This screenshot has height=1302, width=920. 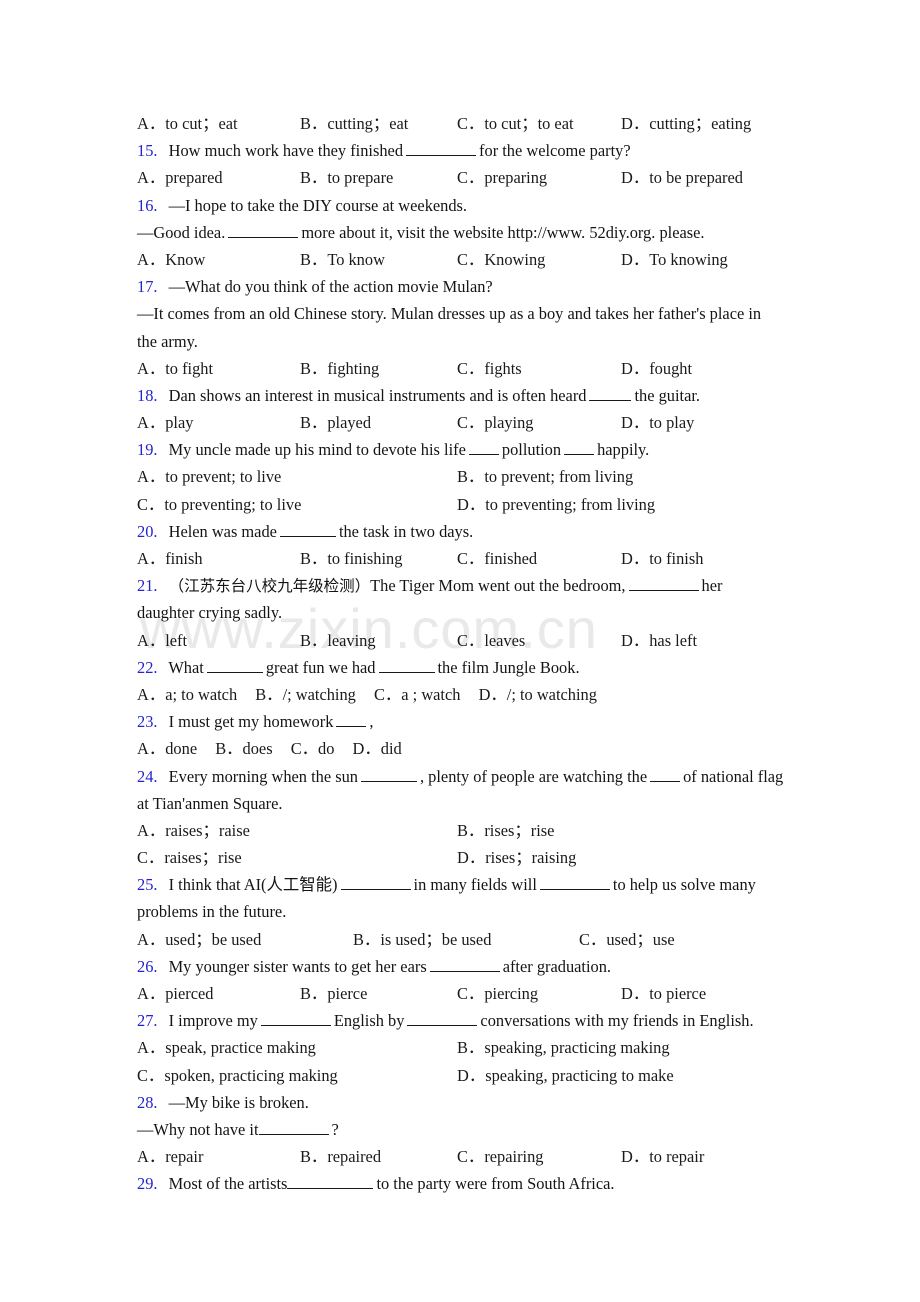 I want to click on option-c: C．Knowing, so click(x=501, y=259).